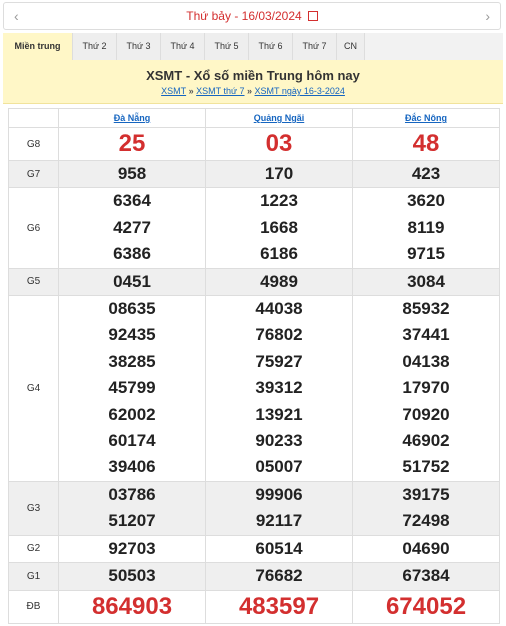 The image size is (506, 626). I want to click on prize-number: 170, so click(279, 173).